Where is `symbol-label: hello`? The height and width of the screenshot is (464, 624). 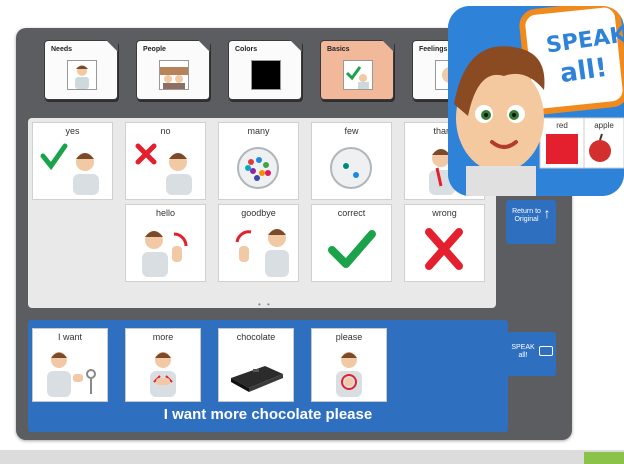 symbol-label: hello is located at coordinates (165, 213).